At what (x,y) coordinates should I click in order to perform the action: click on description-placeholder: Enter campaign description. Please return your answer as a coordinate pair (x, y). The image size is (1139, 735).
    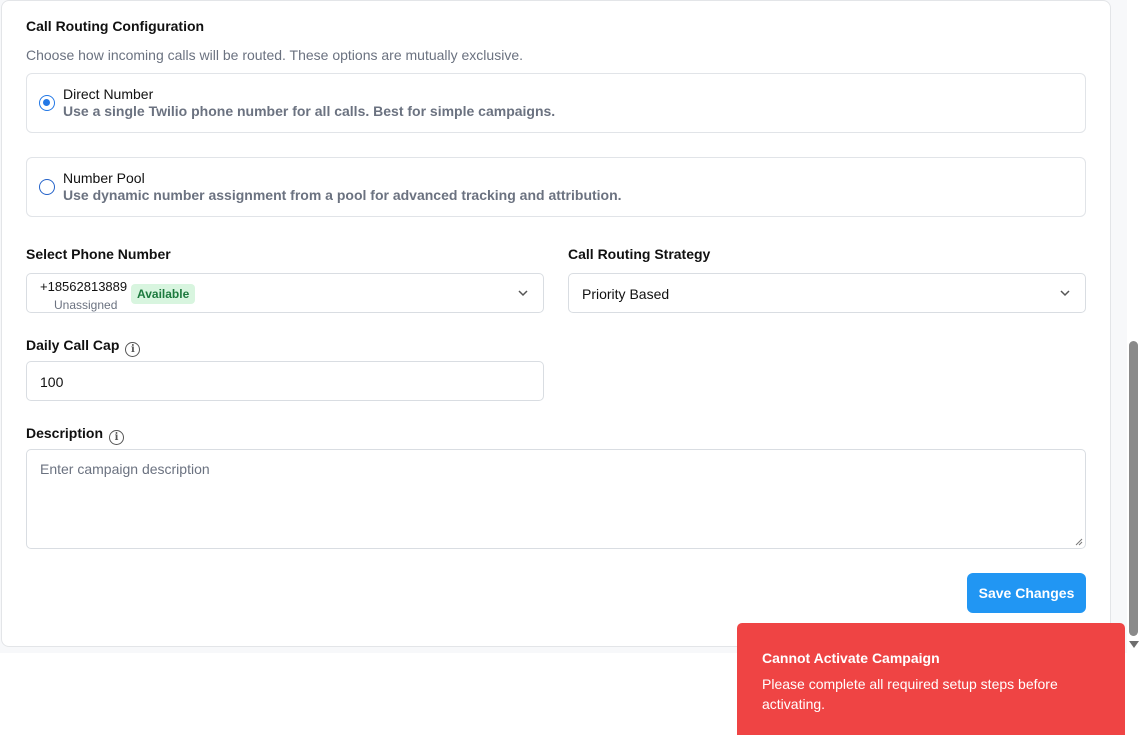
    Looking at the image, I should click on (125, 469).